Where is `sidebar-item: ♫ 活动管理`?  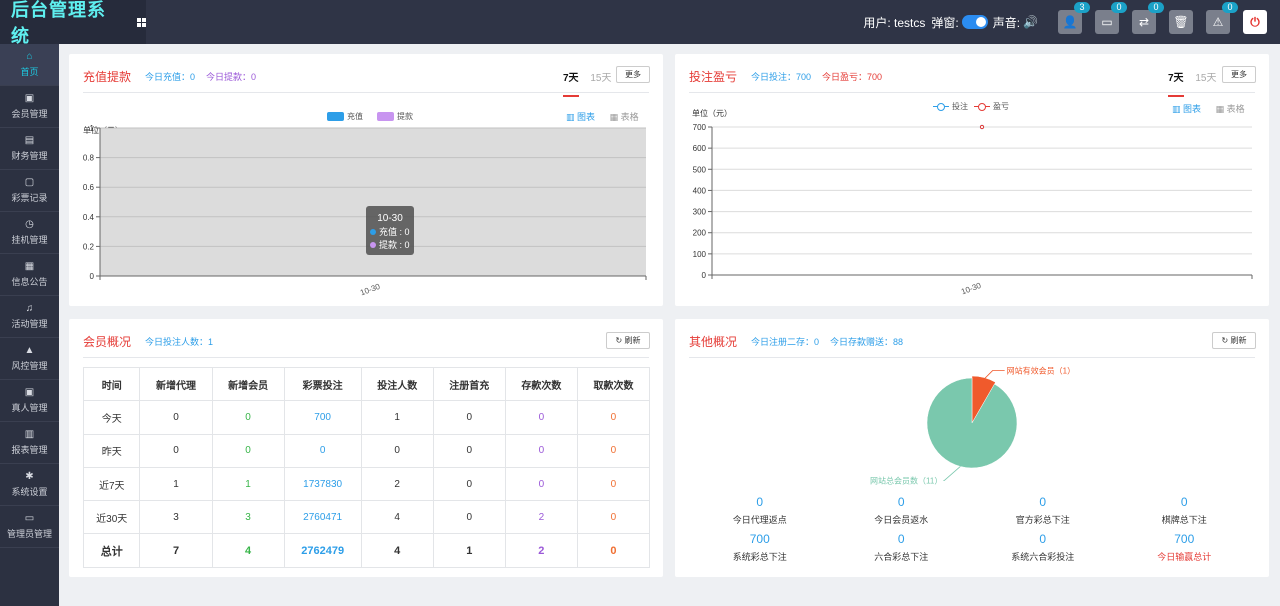
sidebar-item: ♫ 活动管理 is located at coordinates (29, 317).